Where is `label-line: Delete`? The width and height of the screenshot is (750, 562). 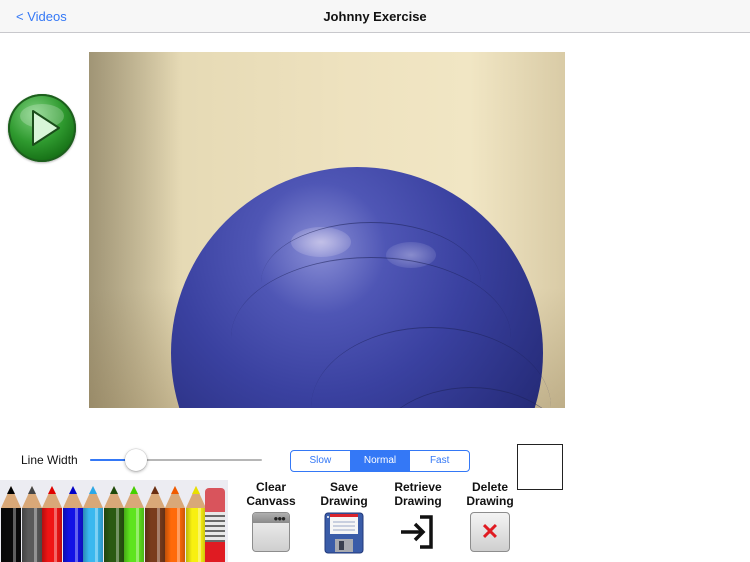 label-line: Delete is located at coordinates (490, 487).